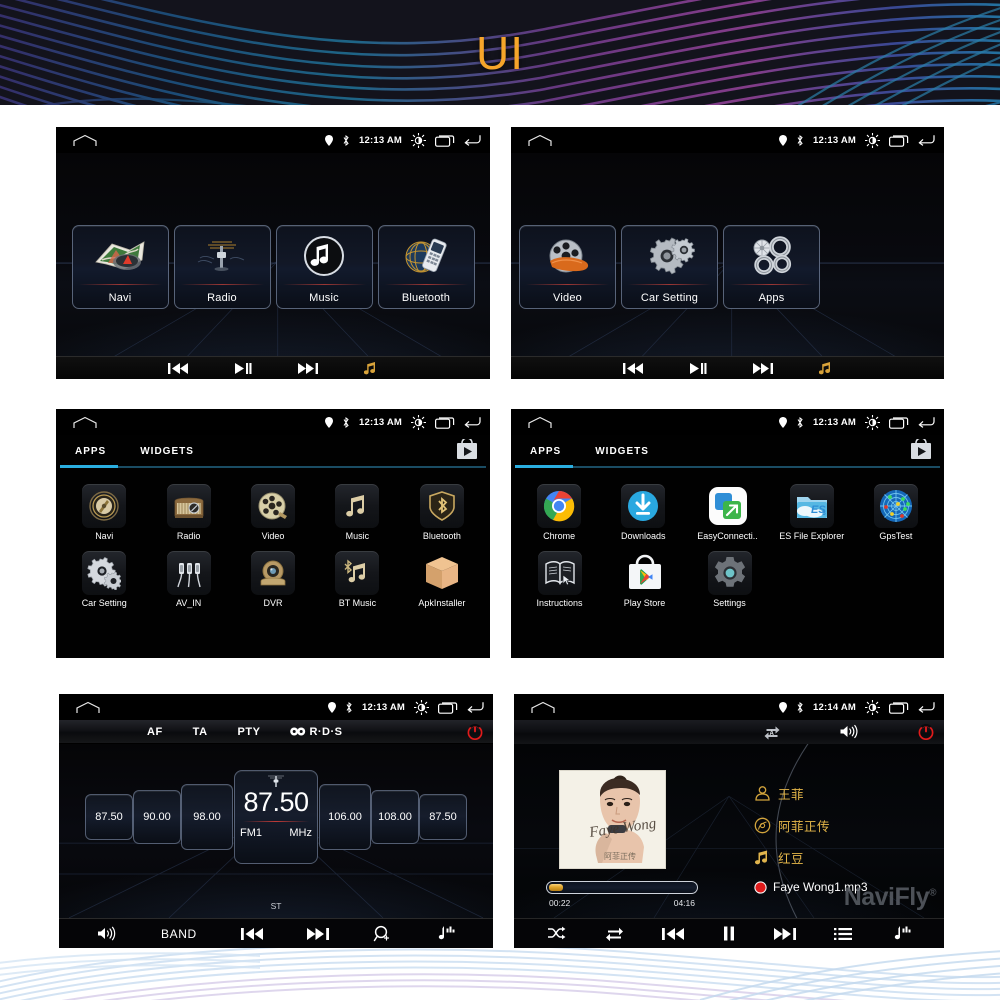 This screenshot has height=1000, width=1000. What do you see at coordinates (442, 512) in the screenshot?
I see `app-bluetooth: Bluetooth` at bounding box center [442, 512].